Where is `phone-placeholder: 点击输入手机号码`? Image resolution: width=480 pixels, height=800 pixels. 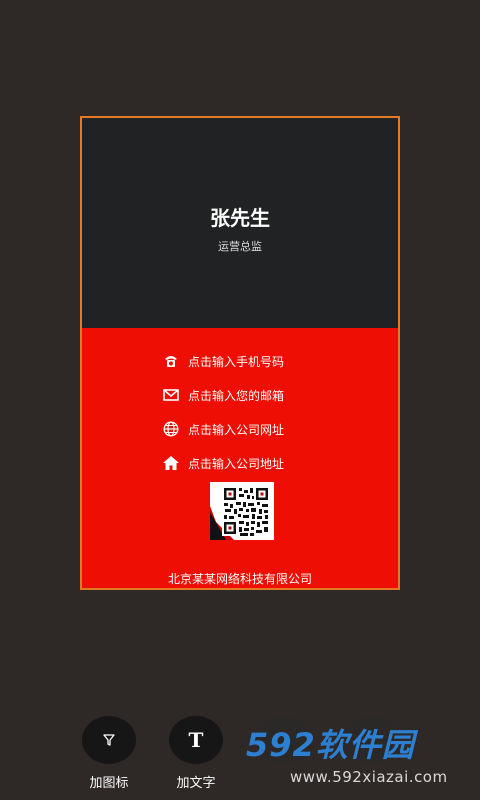
phone-placeholder: 点击输入手机号码 is located at coordinates (236, 361).